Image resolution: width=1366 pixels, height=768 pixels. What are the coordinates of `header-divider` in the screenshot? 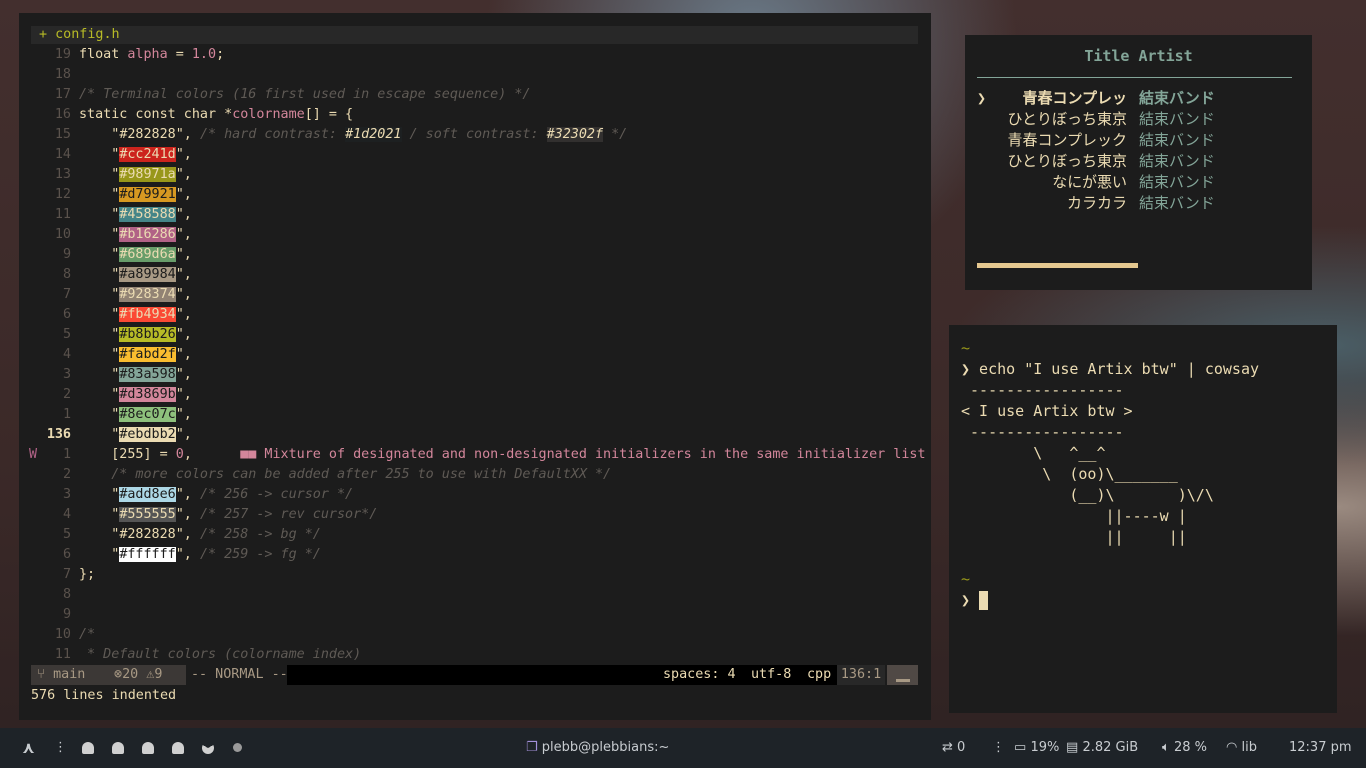 It's located at (1134, 77).